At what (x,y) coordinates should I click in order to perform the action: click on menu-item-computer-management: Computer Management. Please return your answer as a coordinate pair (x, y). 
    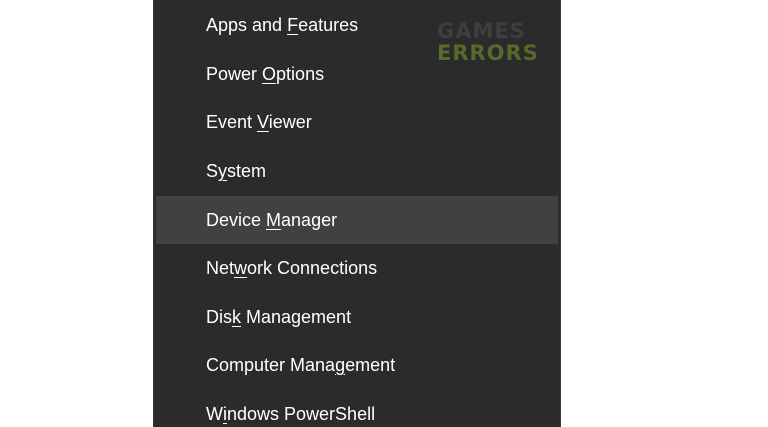
    Looking at the image, I should click on (357, 365).